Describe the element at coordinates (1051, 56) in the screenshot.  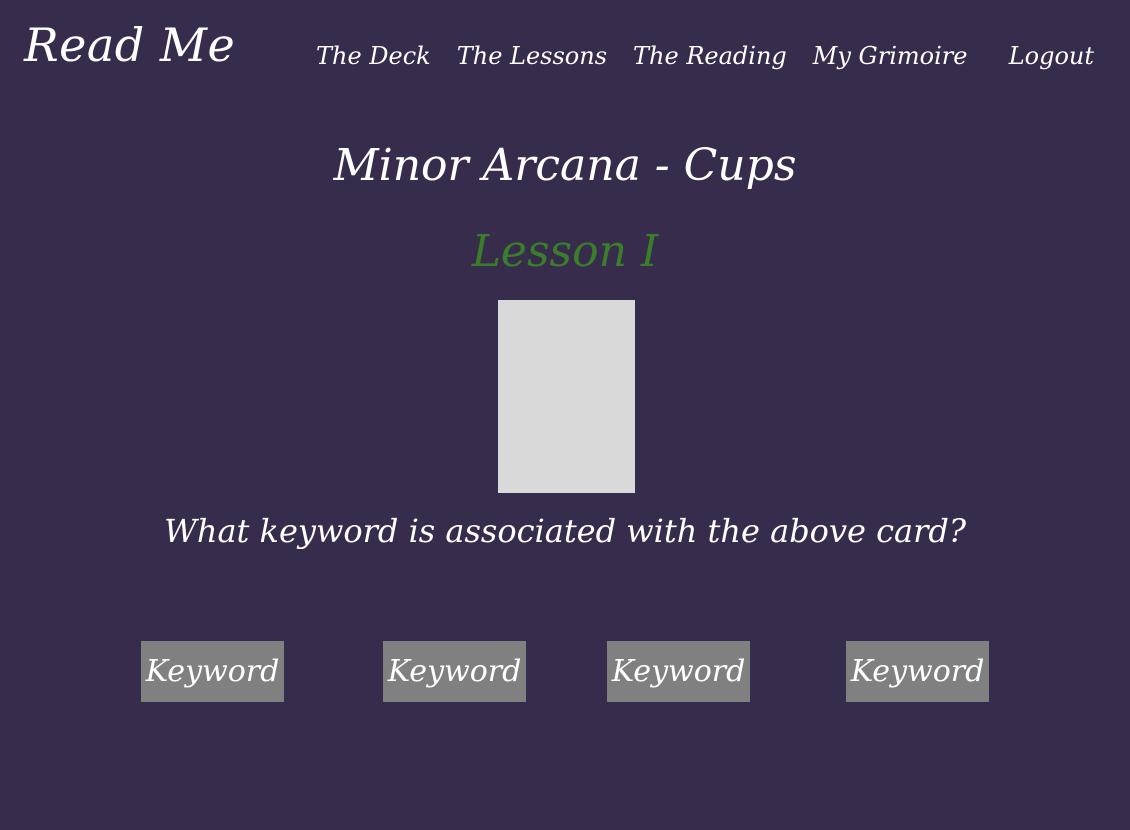
I see `logout-link: Logout` at that location.